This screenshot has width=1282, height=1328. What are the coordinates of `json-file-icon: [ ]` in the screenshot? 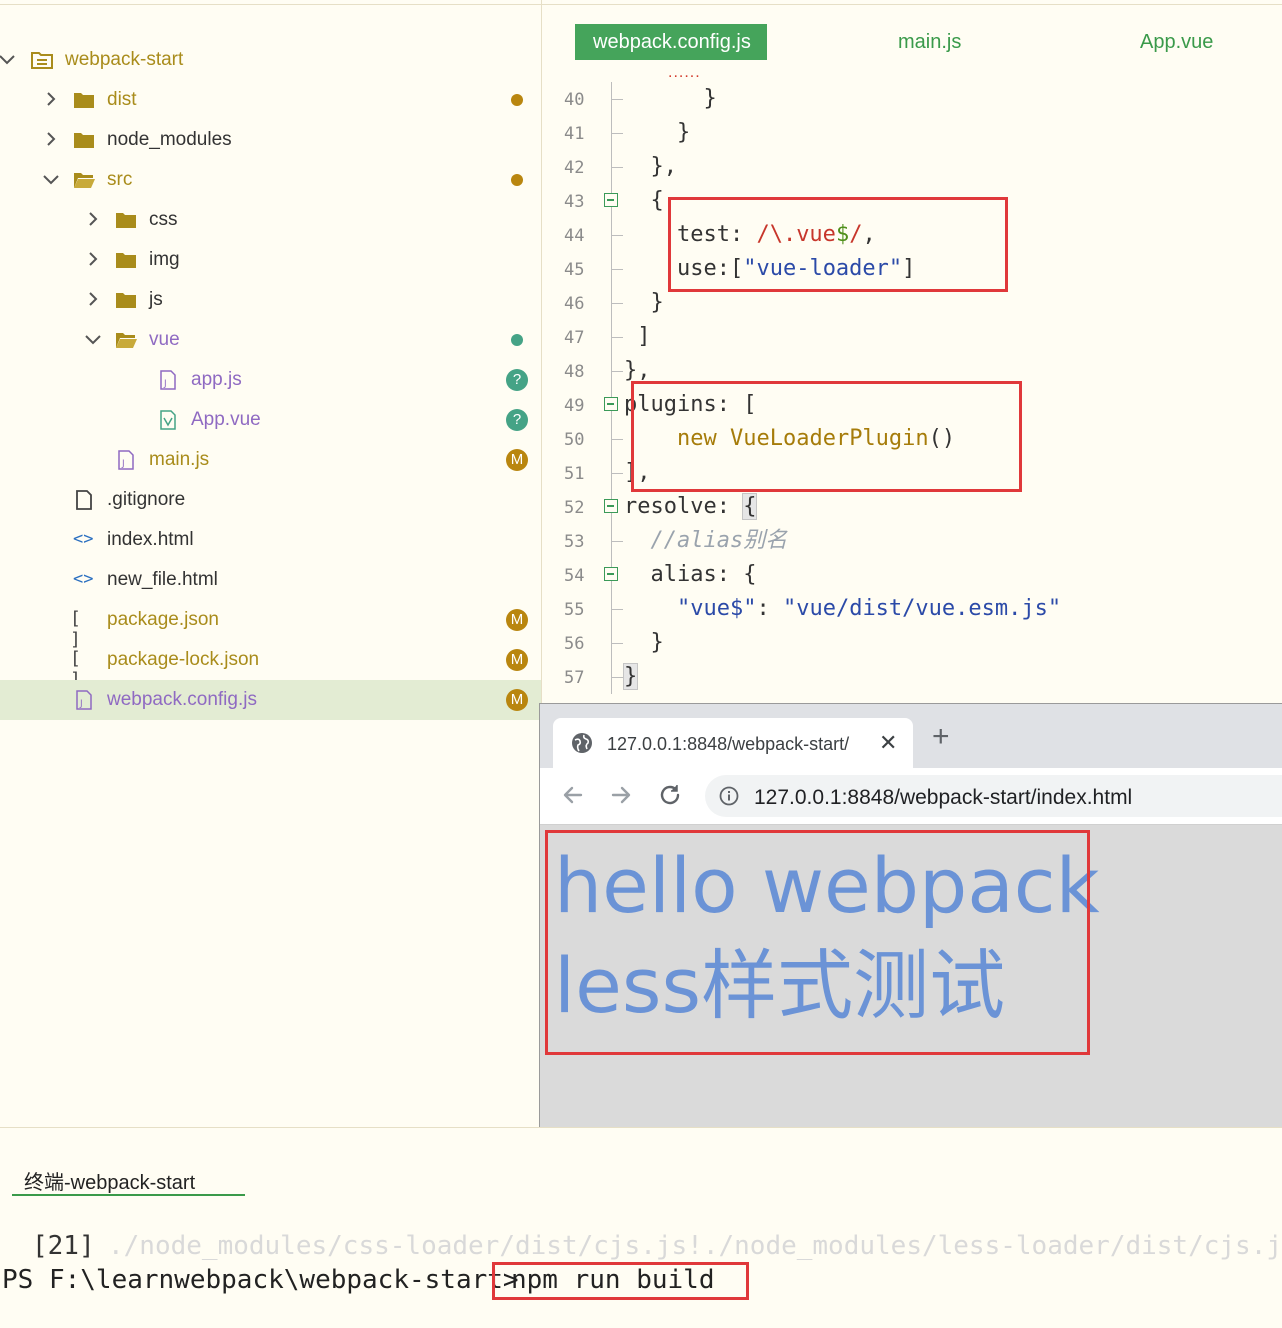 It's located at (75, 669).